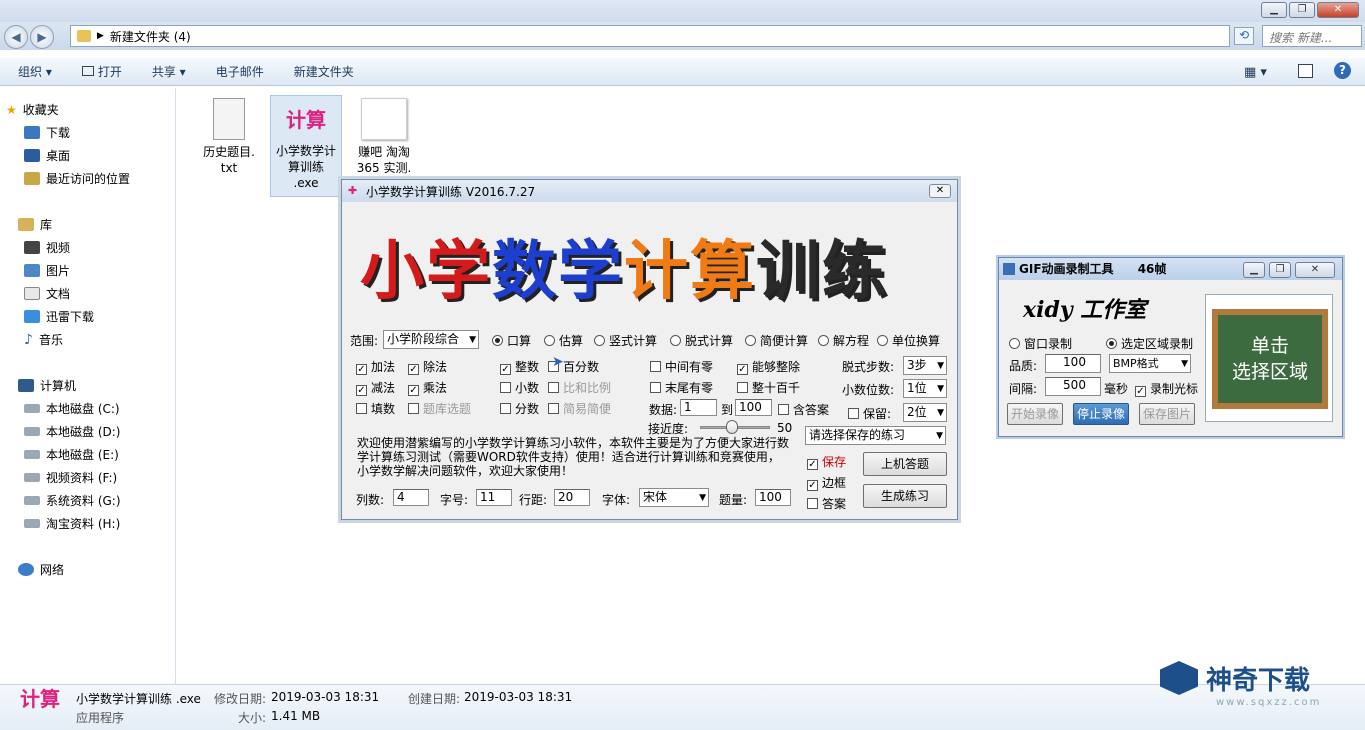  I want to click on sidebar-item-drive-f: 视频资料 (F:), so click(70, 477).